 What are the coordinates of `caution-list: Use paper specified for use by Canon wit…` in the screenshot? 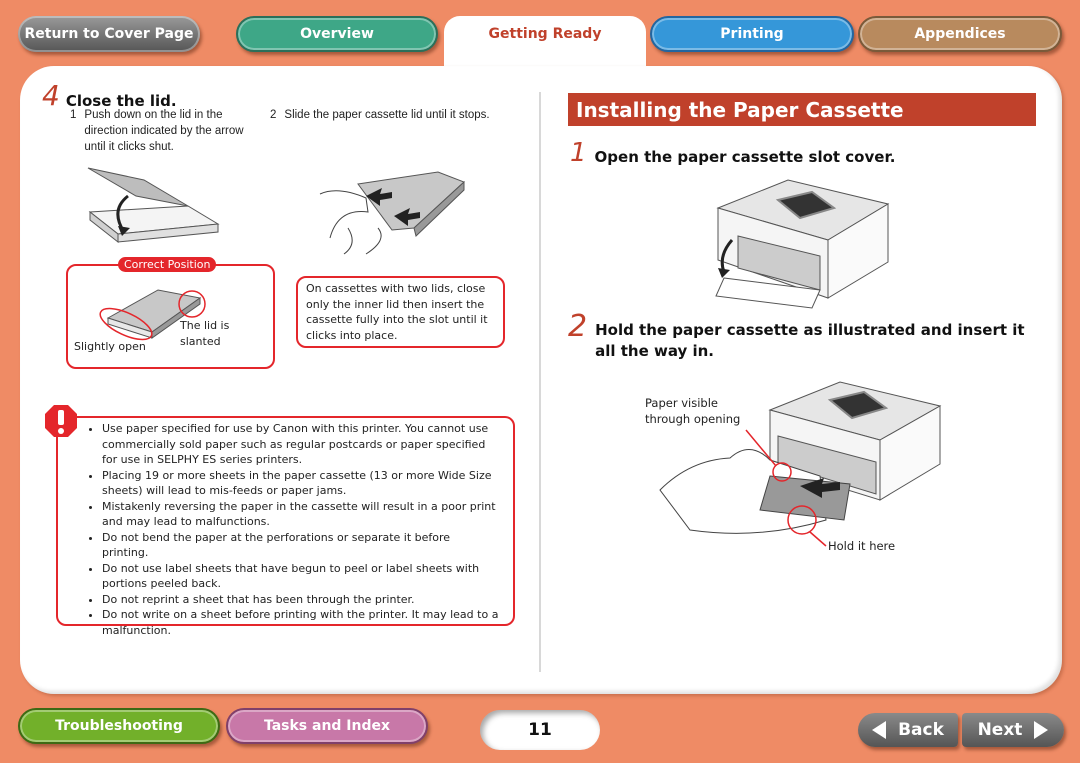 It's located at (290, 529).